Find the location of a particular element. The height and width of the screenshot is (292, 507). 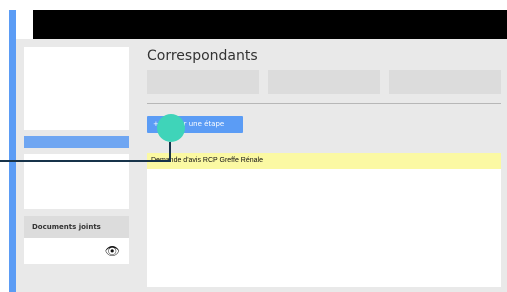

page-title: Correspondants is located at coordinates (202, 56).